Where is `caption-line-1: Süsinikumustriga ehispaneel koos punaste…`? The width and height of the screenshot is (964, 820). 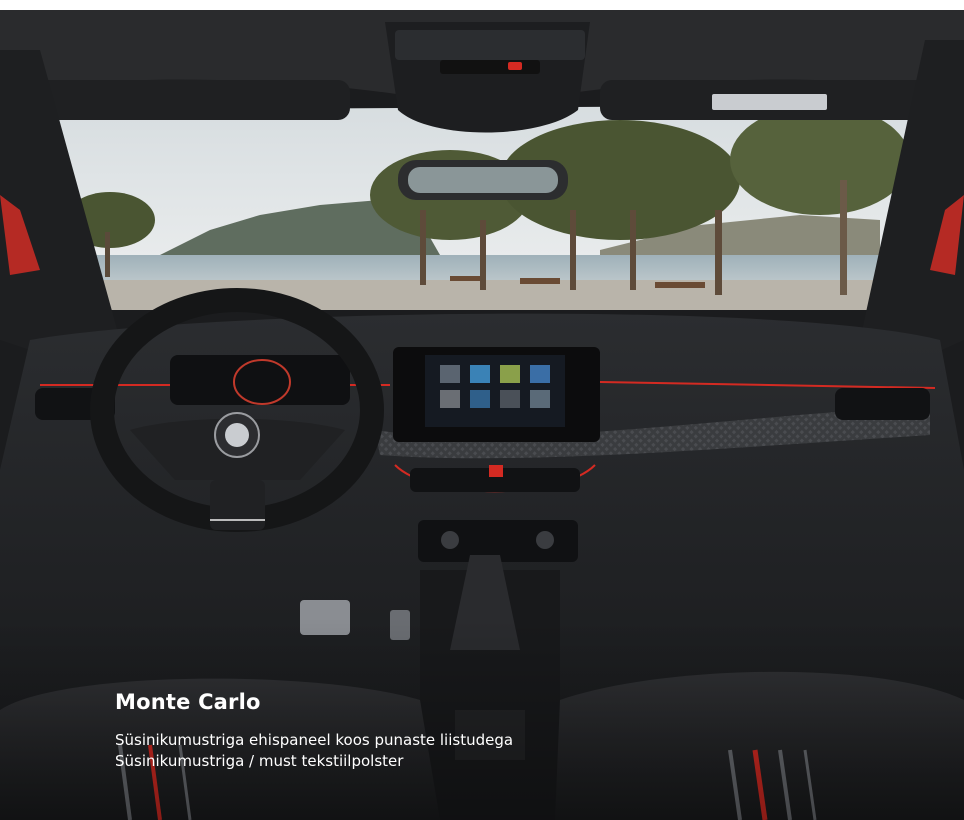 caption-line-1: Süsinikumustriga ehispaneel koos punaste… is located at coordinates (314, 740).